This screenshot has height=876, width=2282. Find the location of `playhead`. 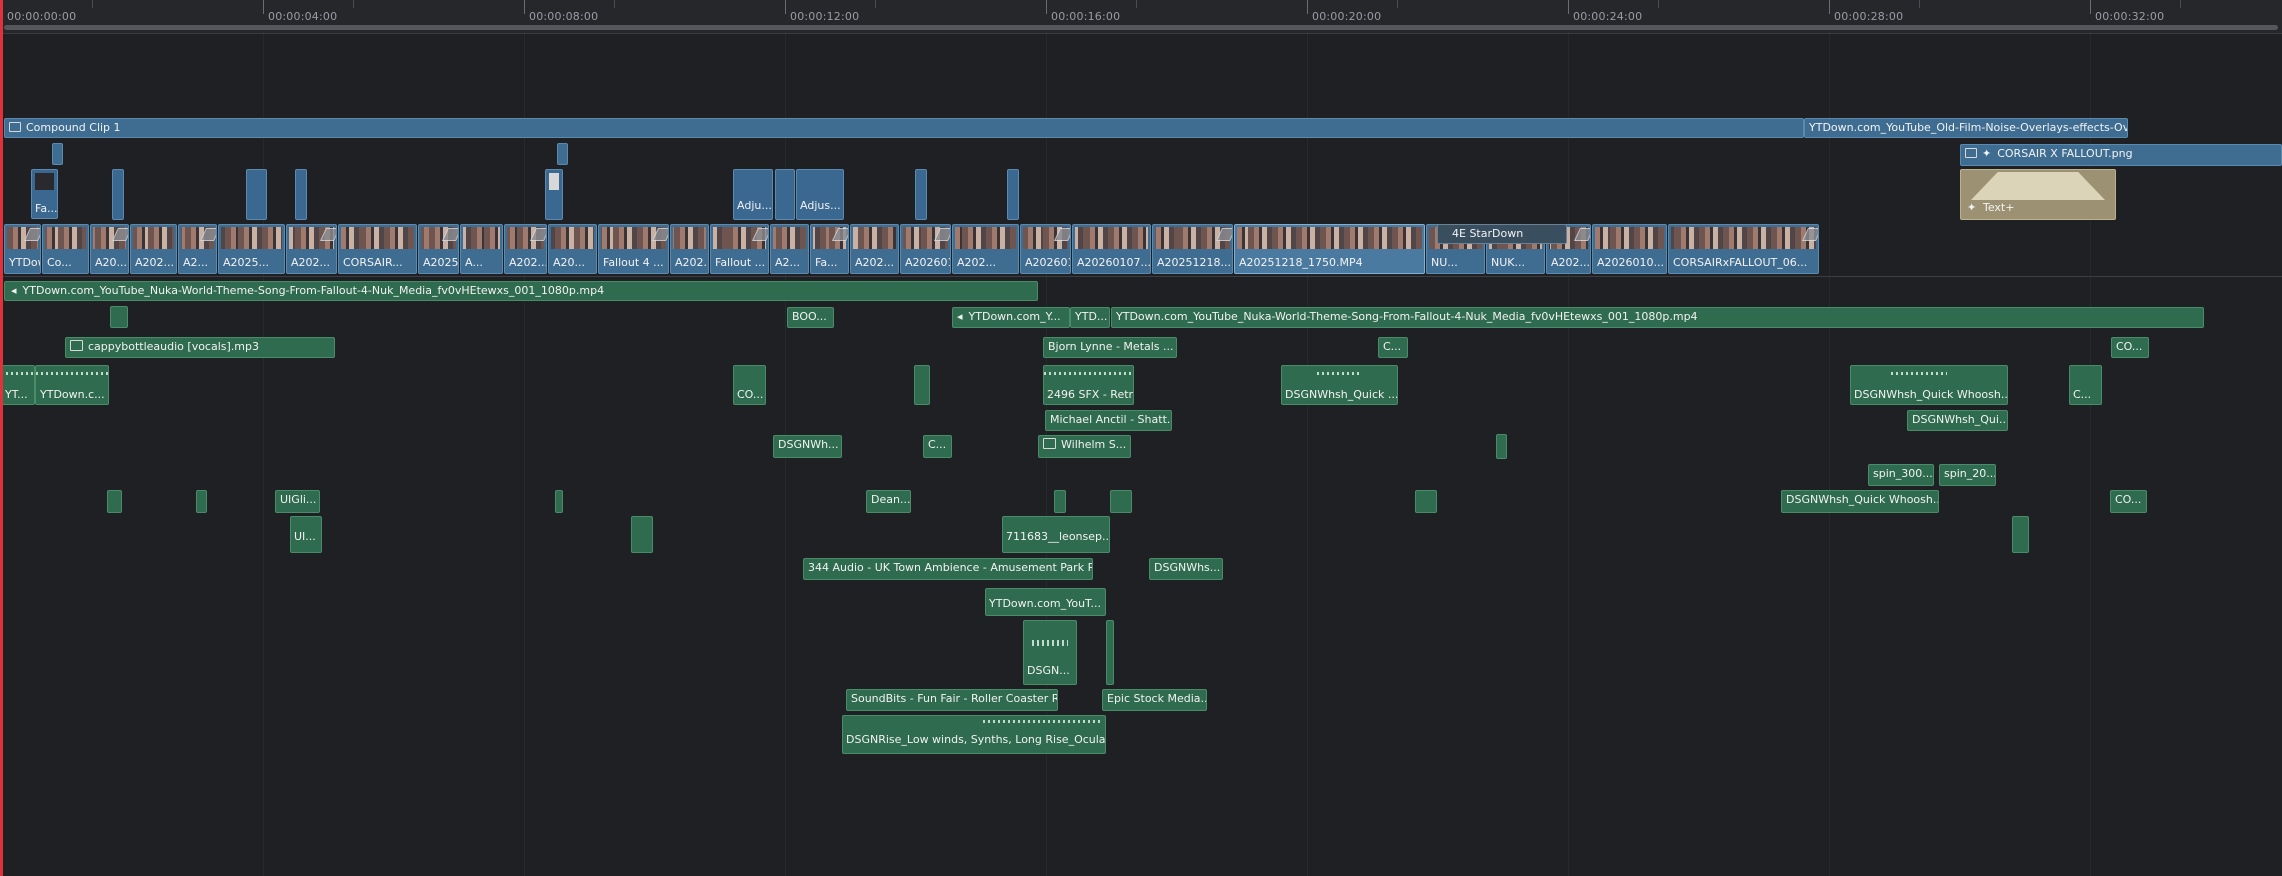

playhead is located at coordinates (1, 438).